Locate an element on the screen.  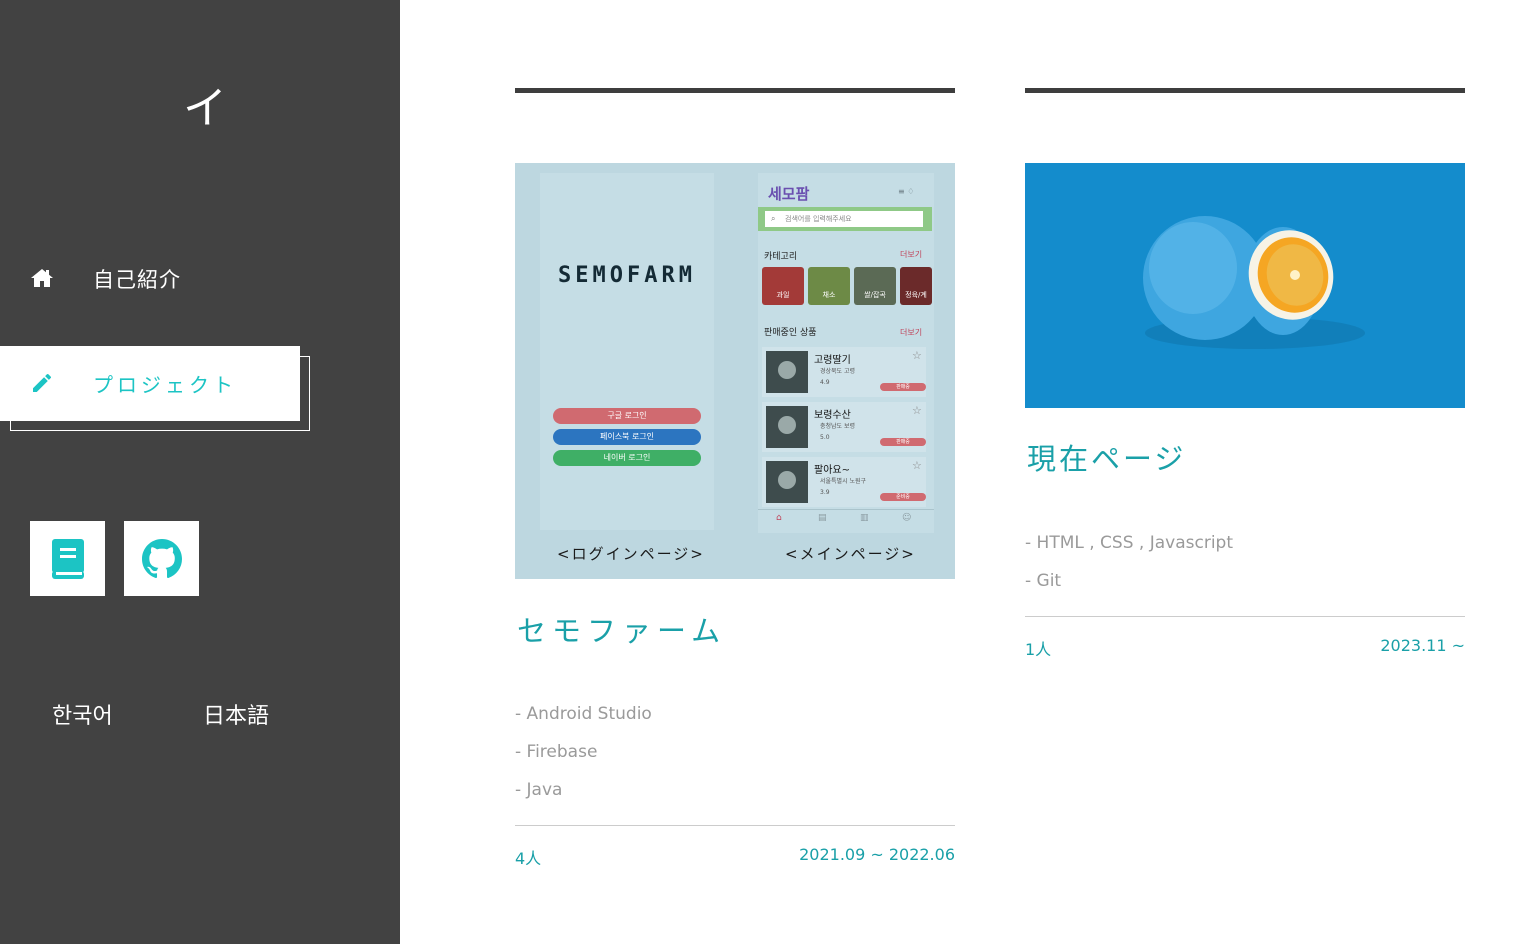
member-count: 1人 is located at coordinates (1038, 649).